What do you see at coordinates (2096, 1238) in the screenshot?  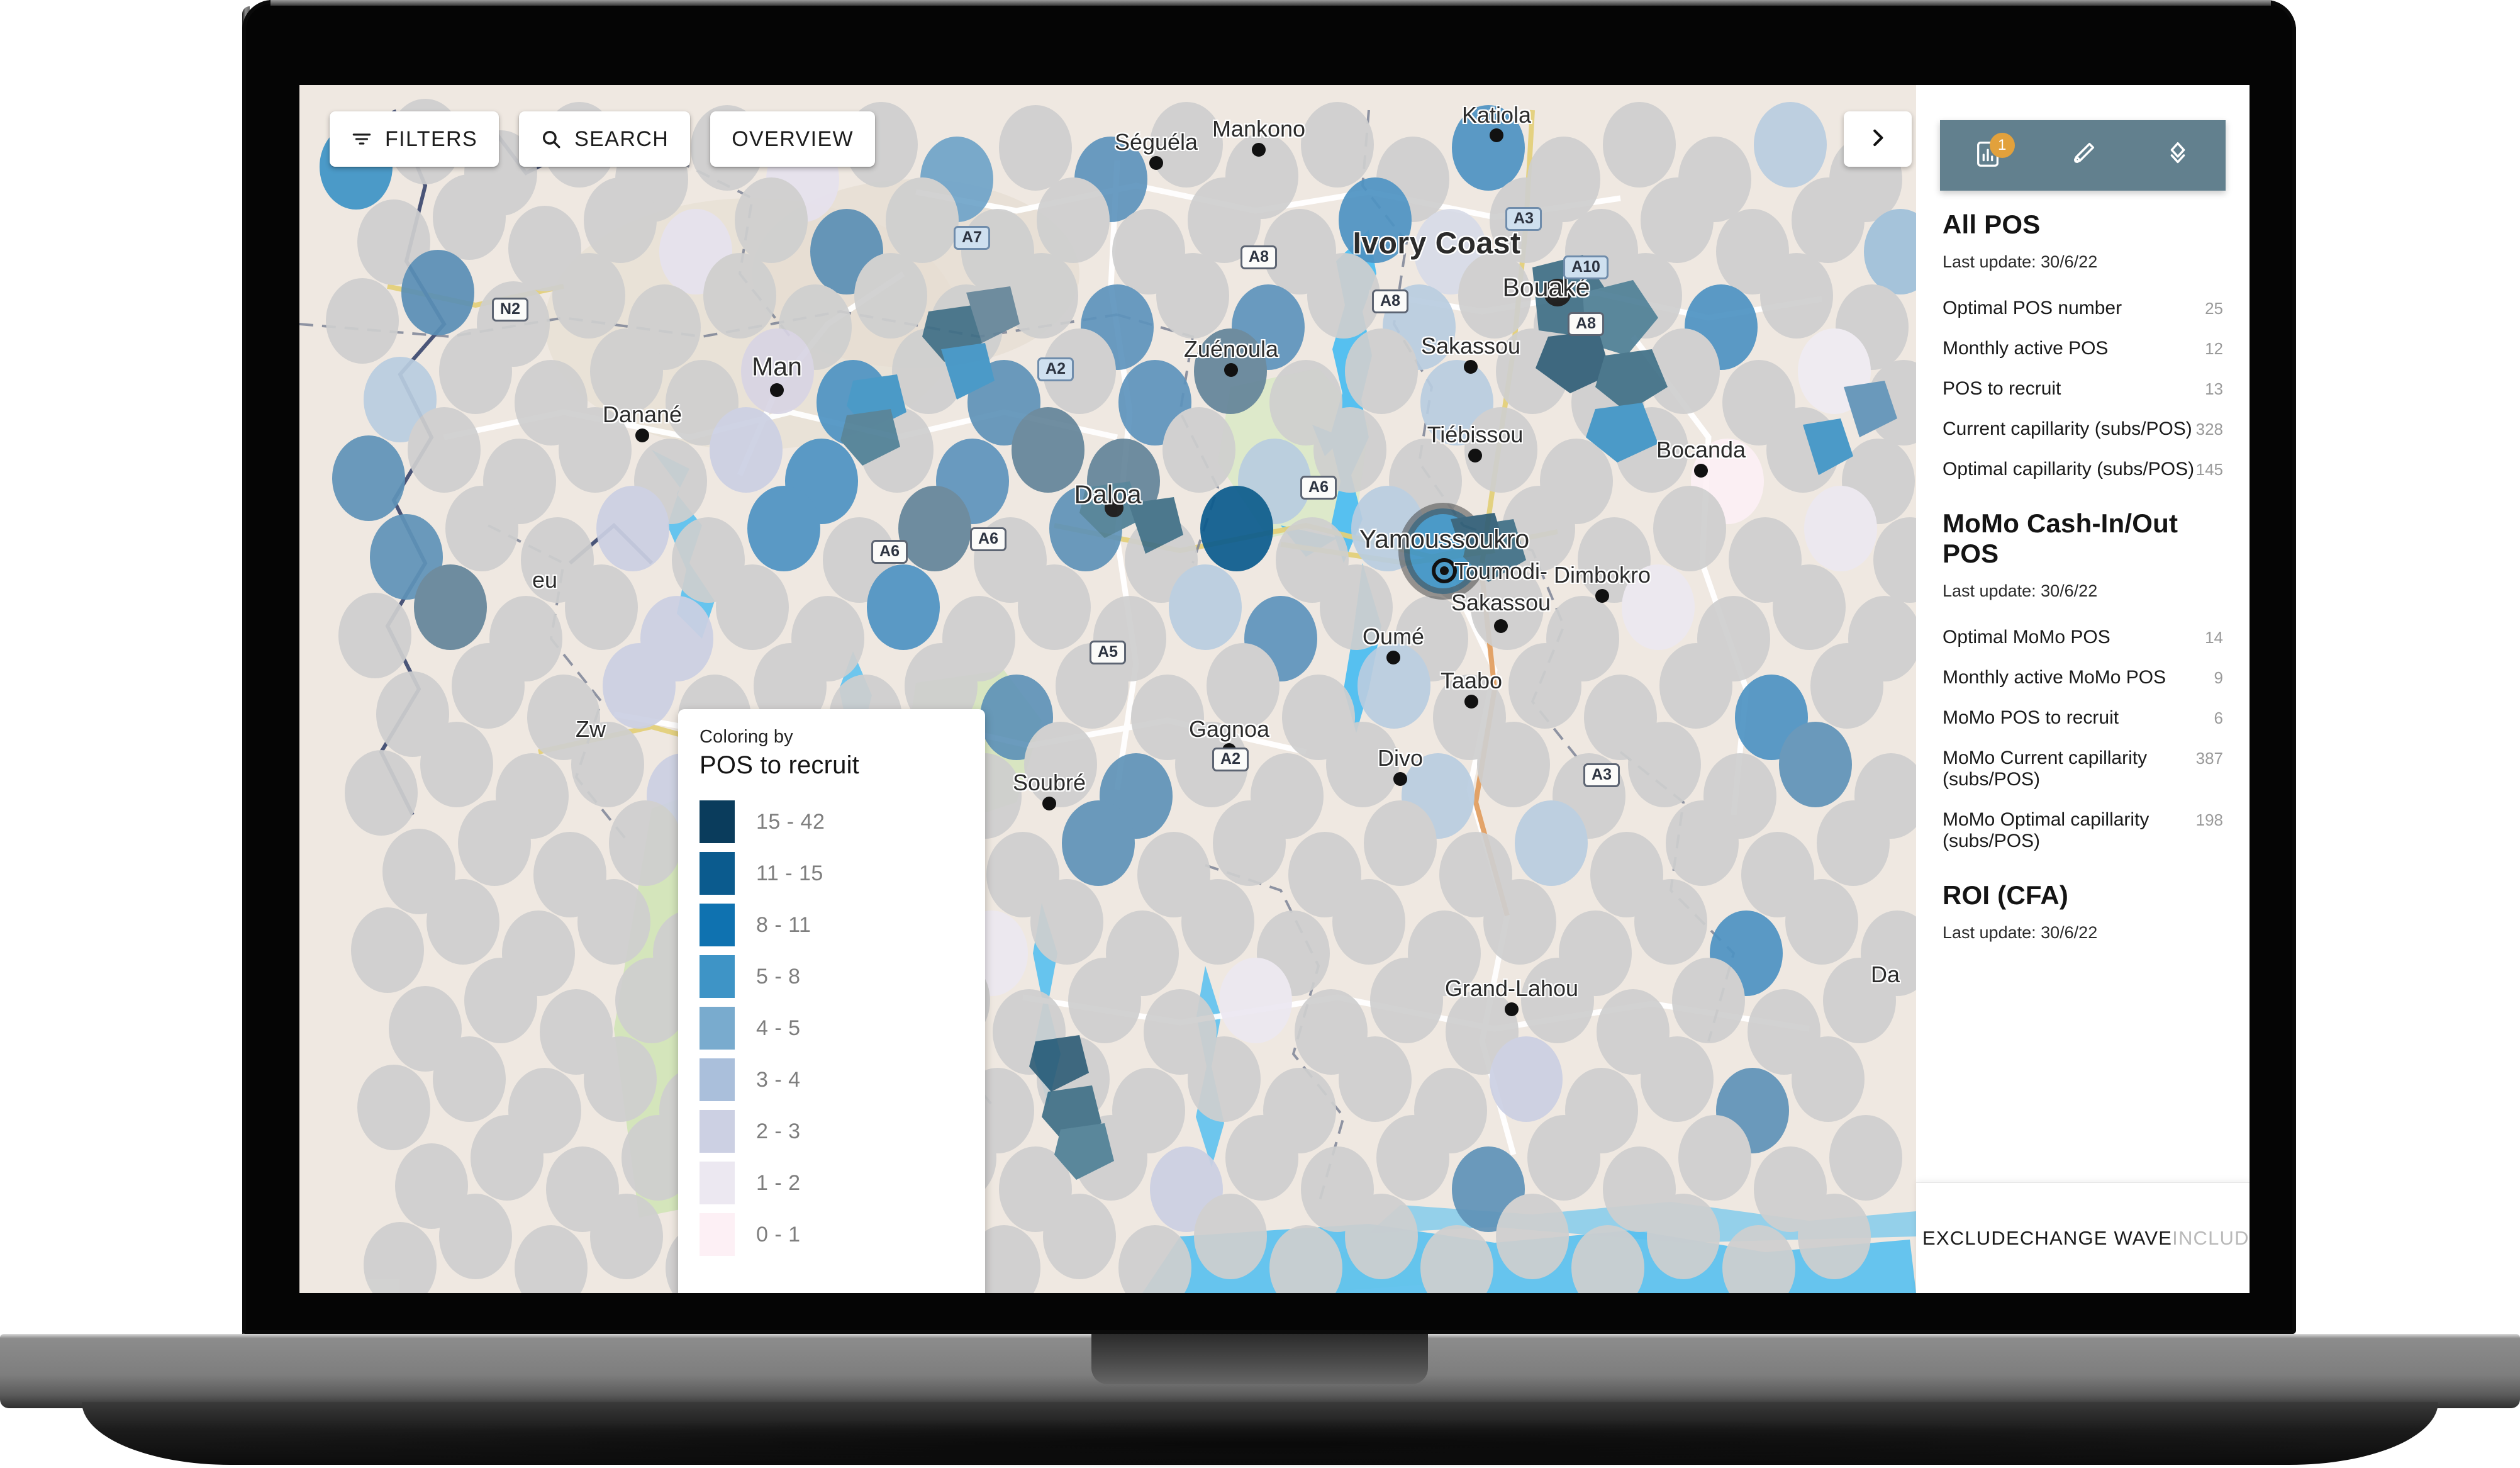 I see `change-wave-button: CHANGE WAVE` at bounding box center [2096, 1238].